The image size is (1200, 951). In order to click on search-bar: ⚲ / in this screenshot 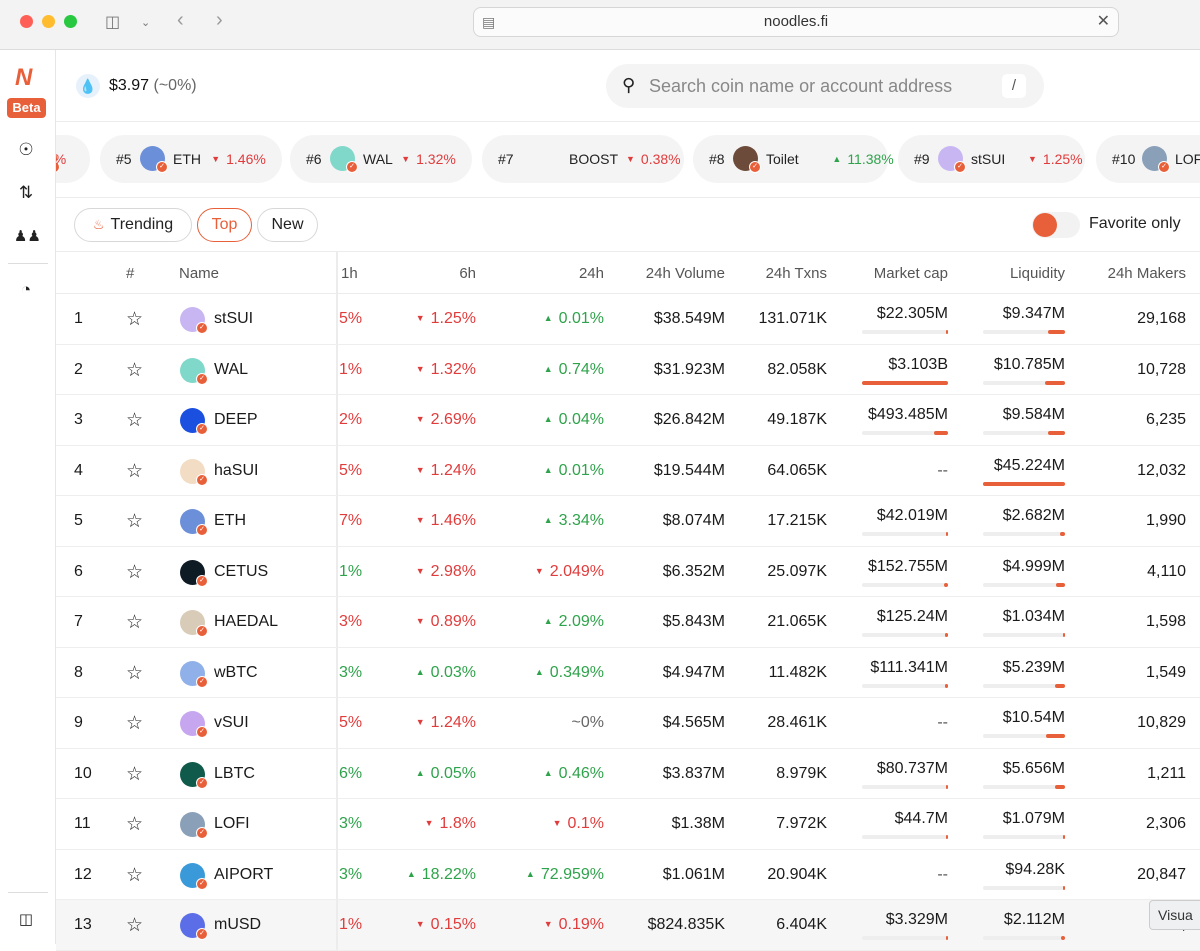, I will do `click(825, 86)`.